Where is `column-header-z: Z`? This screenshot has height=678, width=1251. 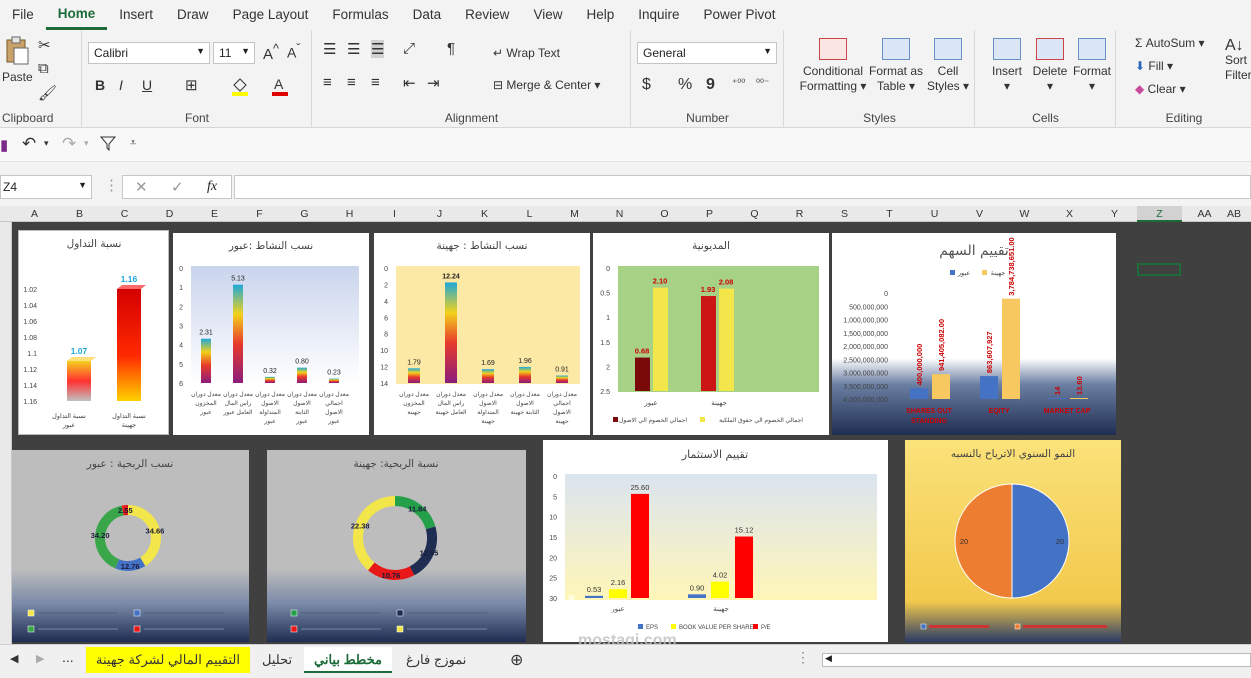 column-header-z: Z is located at coordinates (1159, 214).